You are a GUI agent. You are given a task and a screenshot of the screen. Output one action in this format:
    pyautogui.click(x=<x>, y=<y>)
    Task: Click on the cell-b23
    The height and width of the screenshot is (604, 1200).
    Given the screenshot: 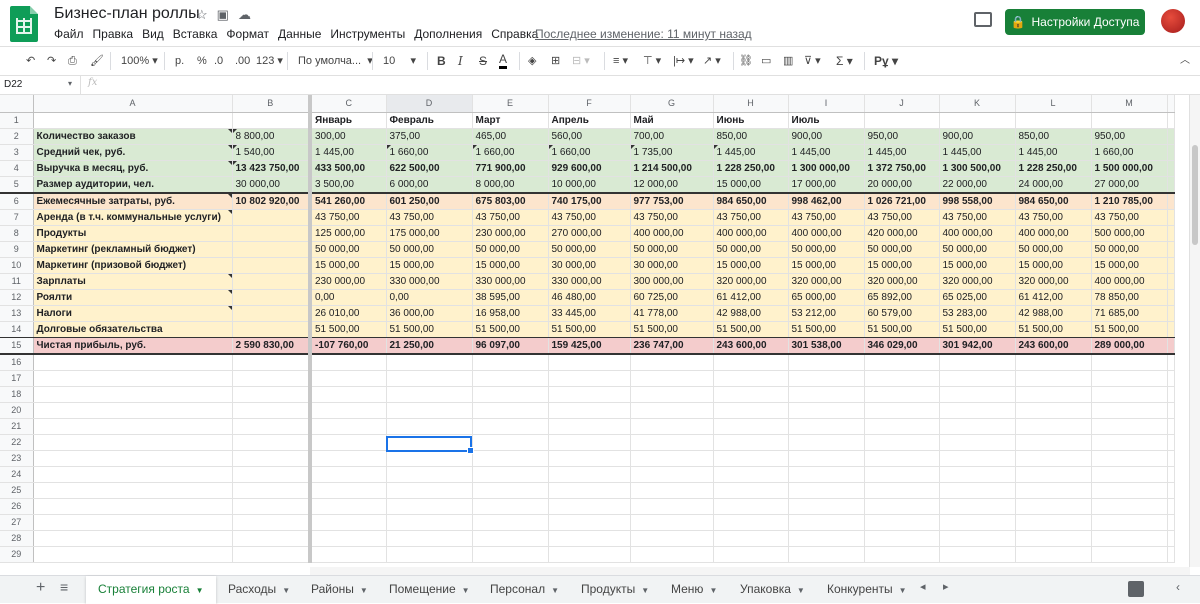 What is the action you would take?
    pyautogui.click(x=272, y=458)
    